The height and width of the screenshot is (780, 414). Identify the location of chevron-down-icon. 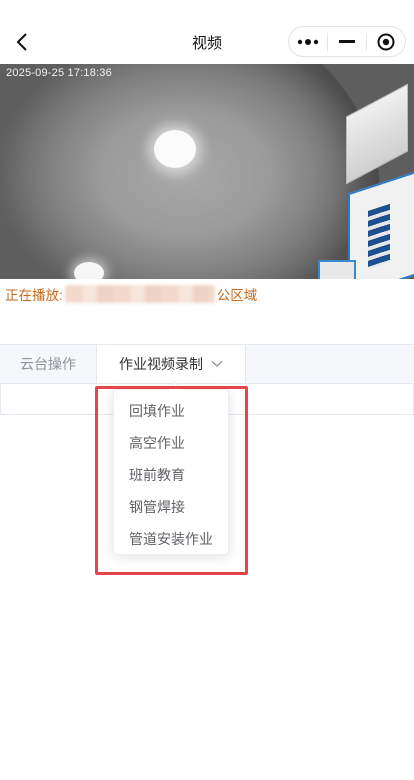
(217, 364).